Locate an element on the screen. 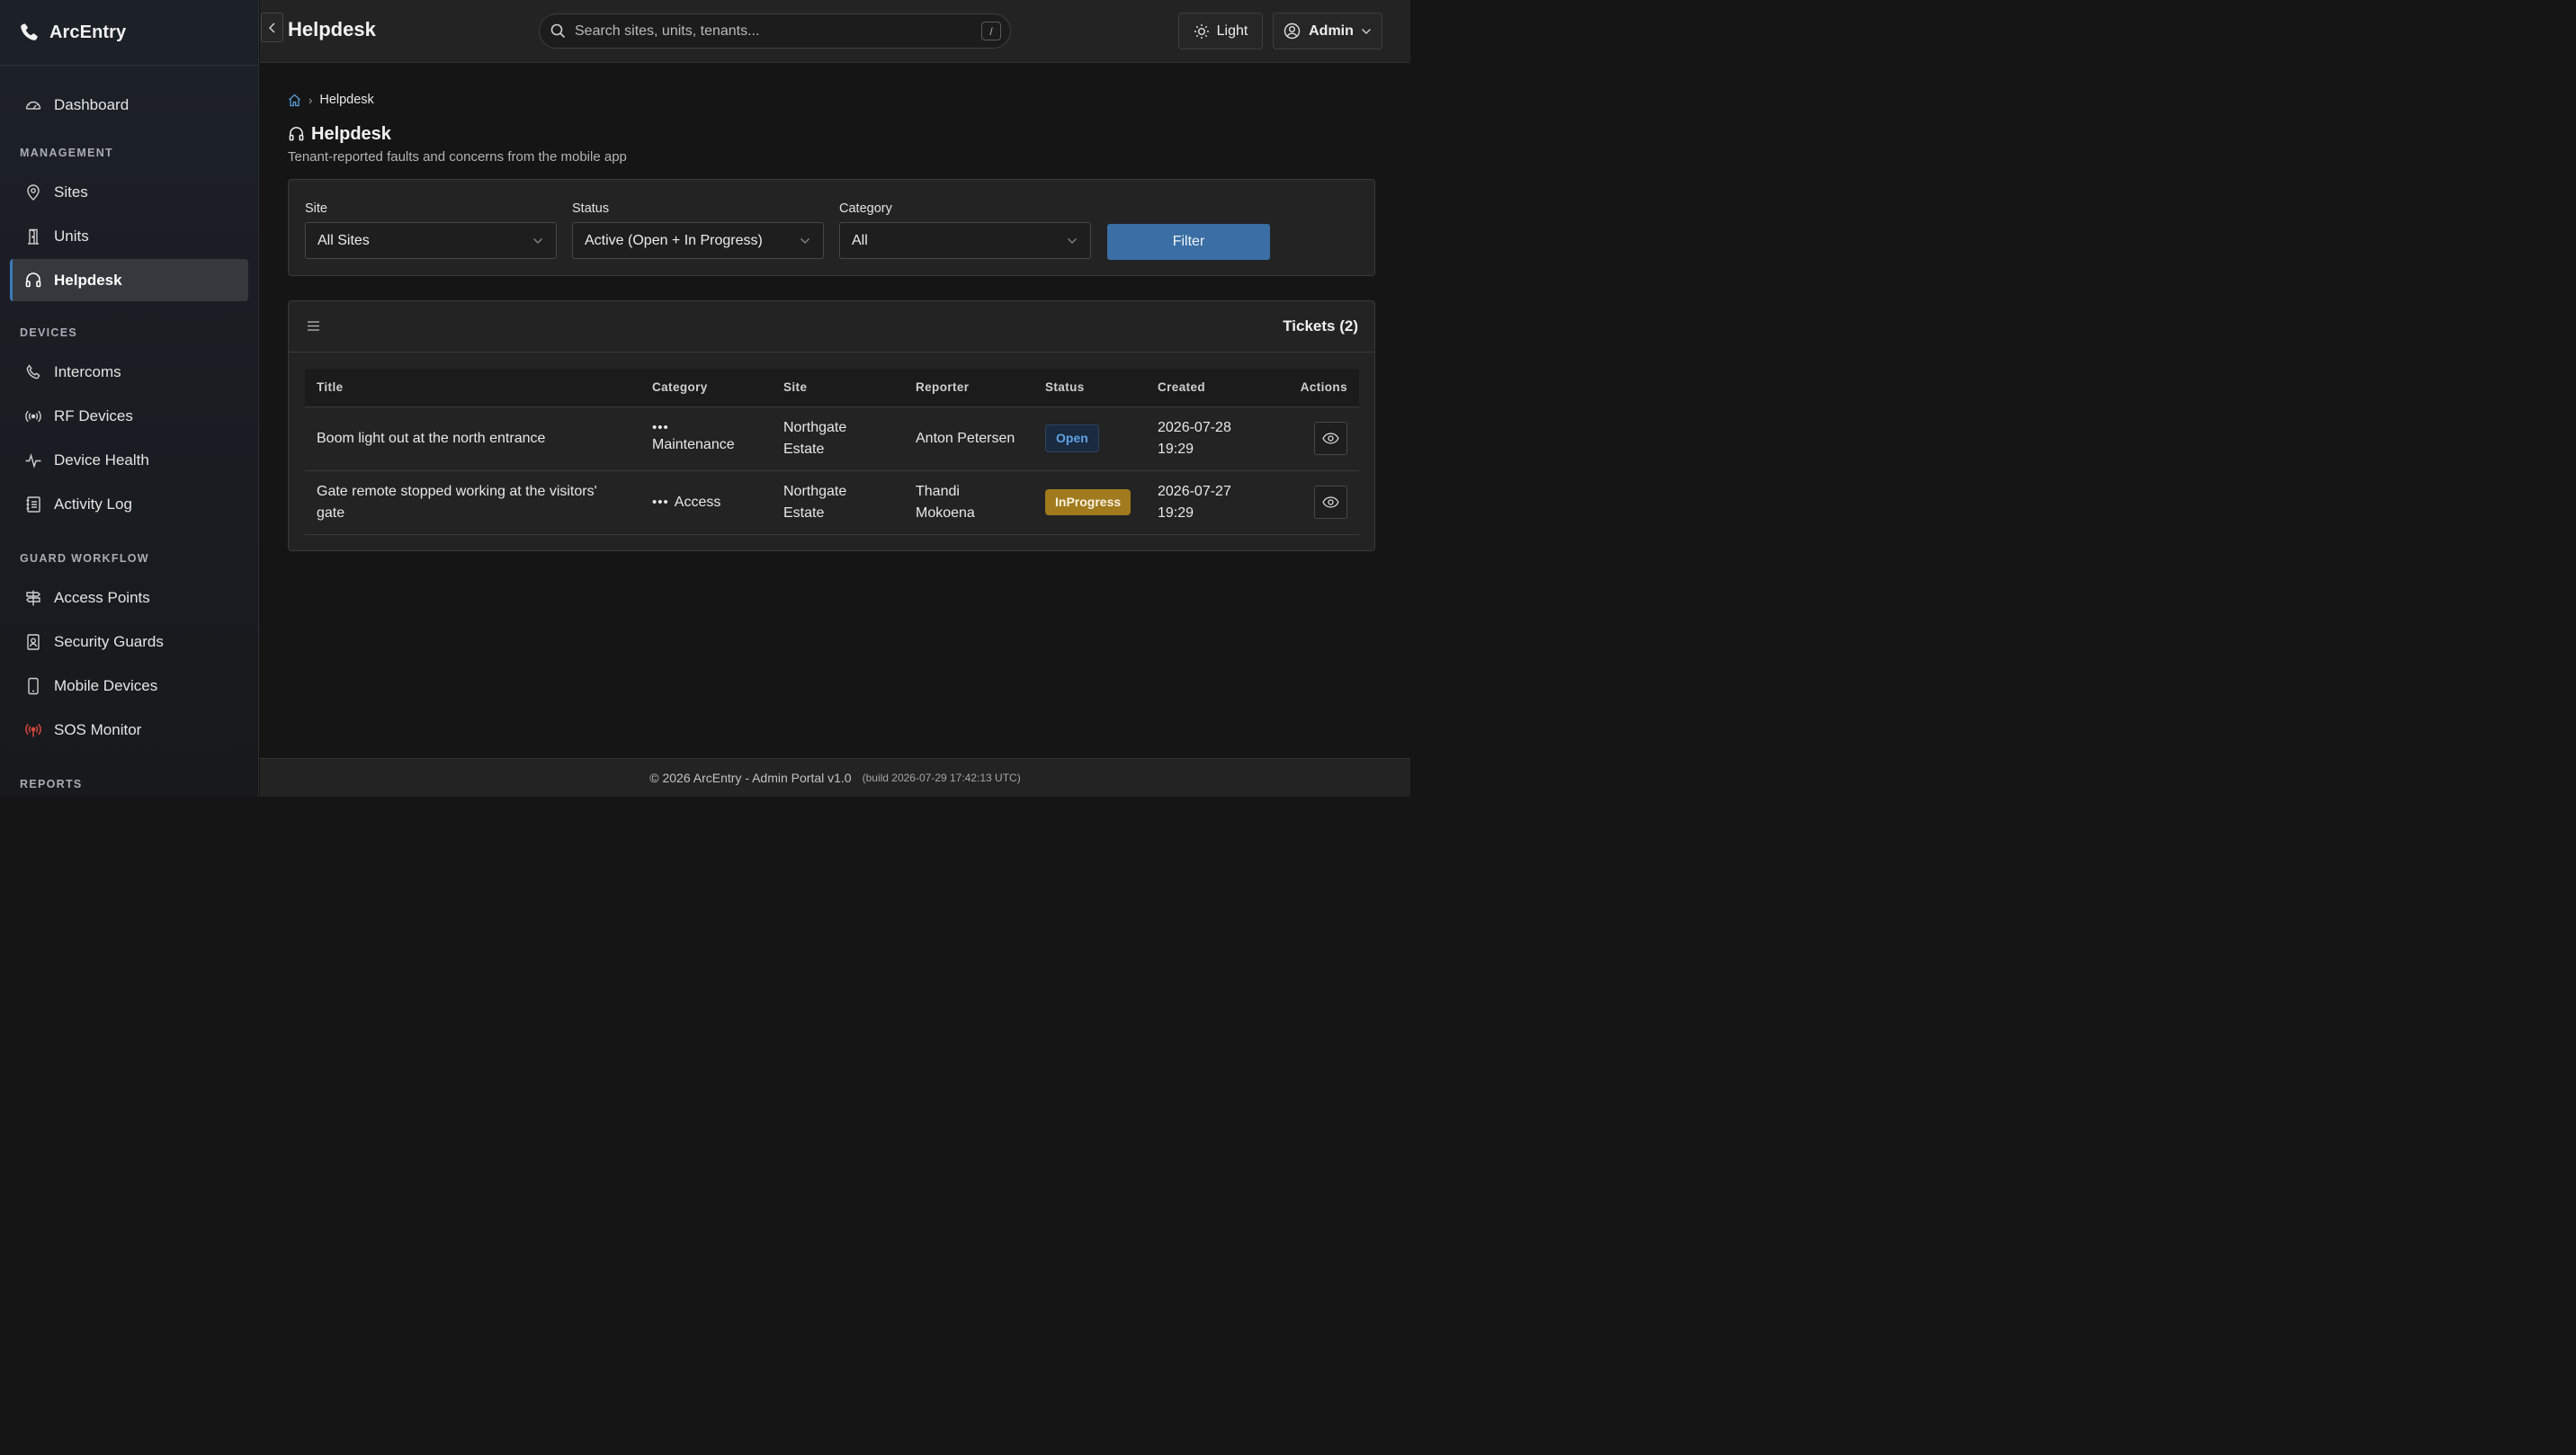  sidebar-item-dashboard: Dashboard is located at coordinates (129, 105).